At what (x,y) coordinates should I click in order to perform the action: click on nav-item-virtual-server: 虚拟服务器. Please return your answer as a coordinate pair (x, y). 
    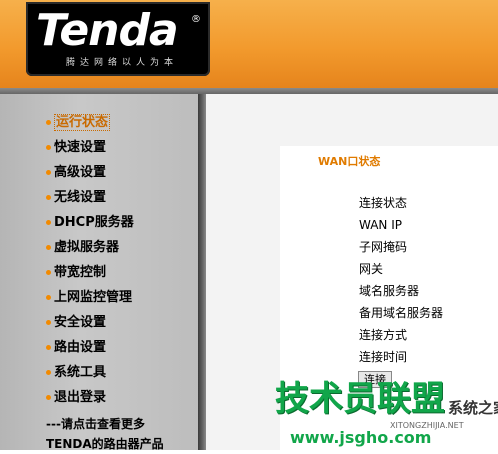
    Looking at the image, I should click on (90, 251).